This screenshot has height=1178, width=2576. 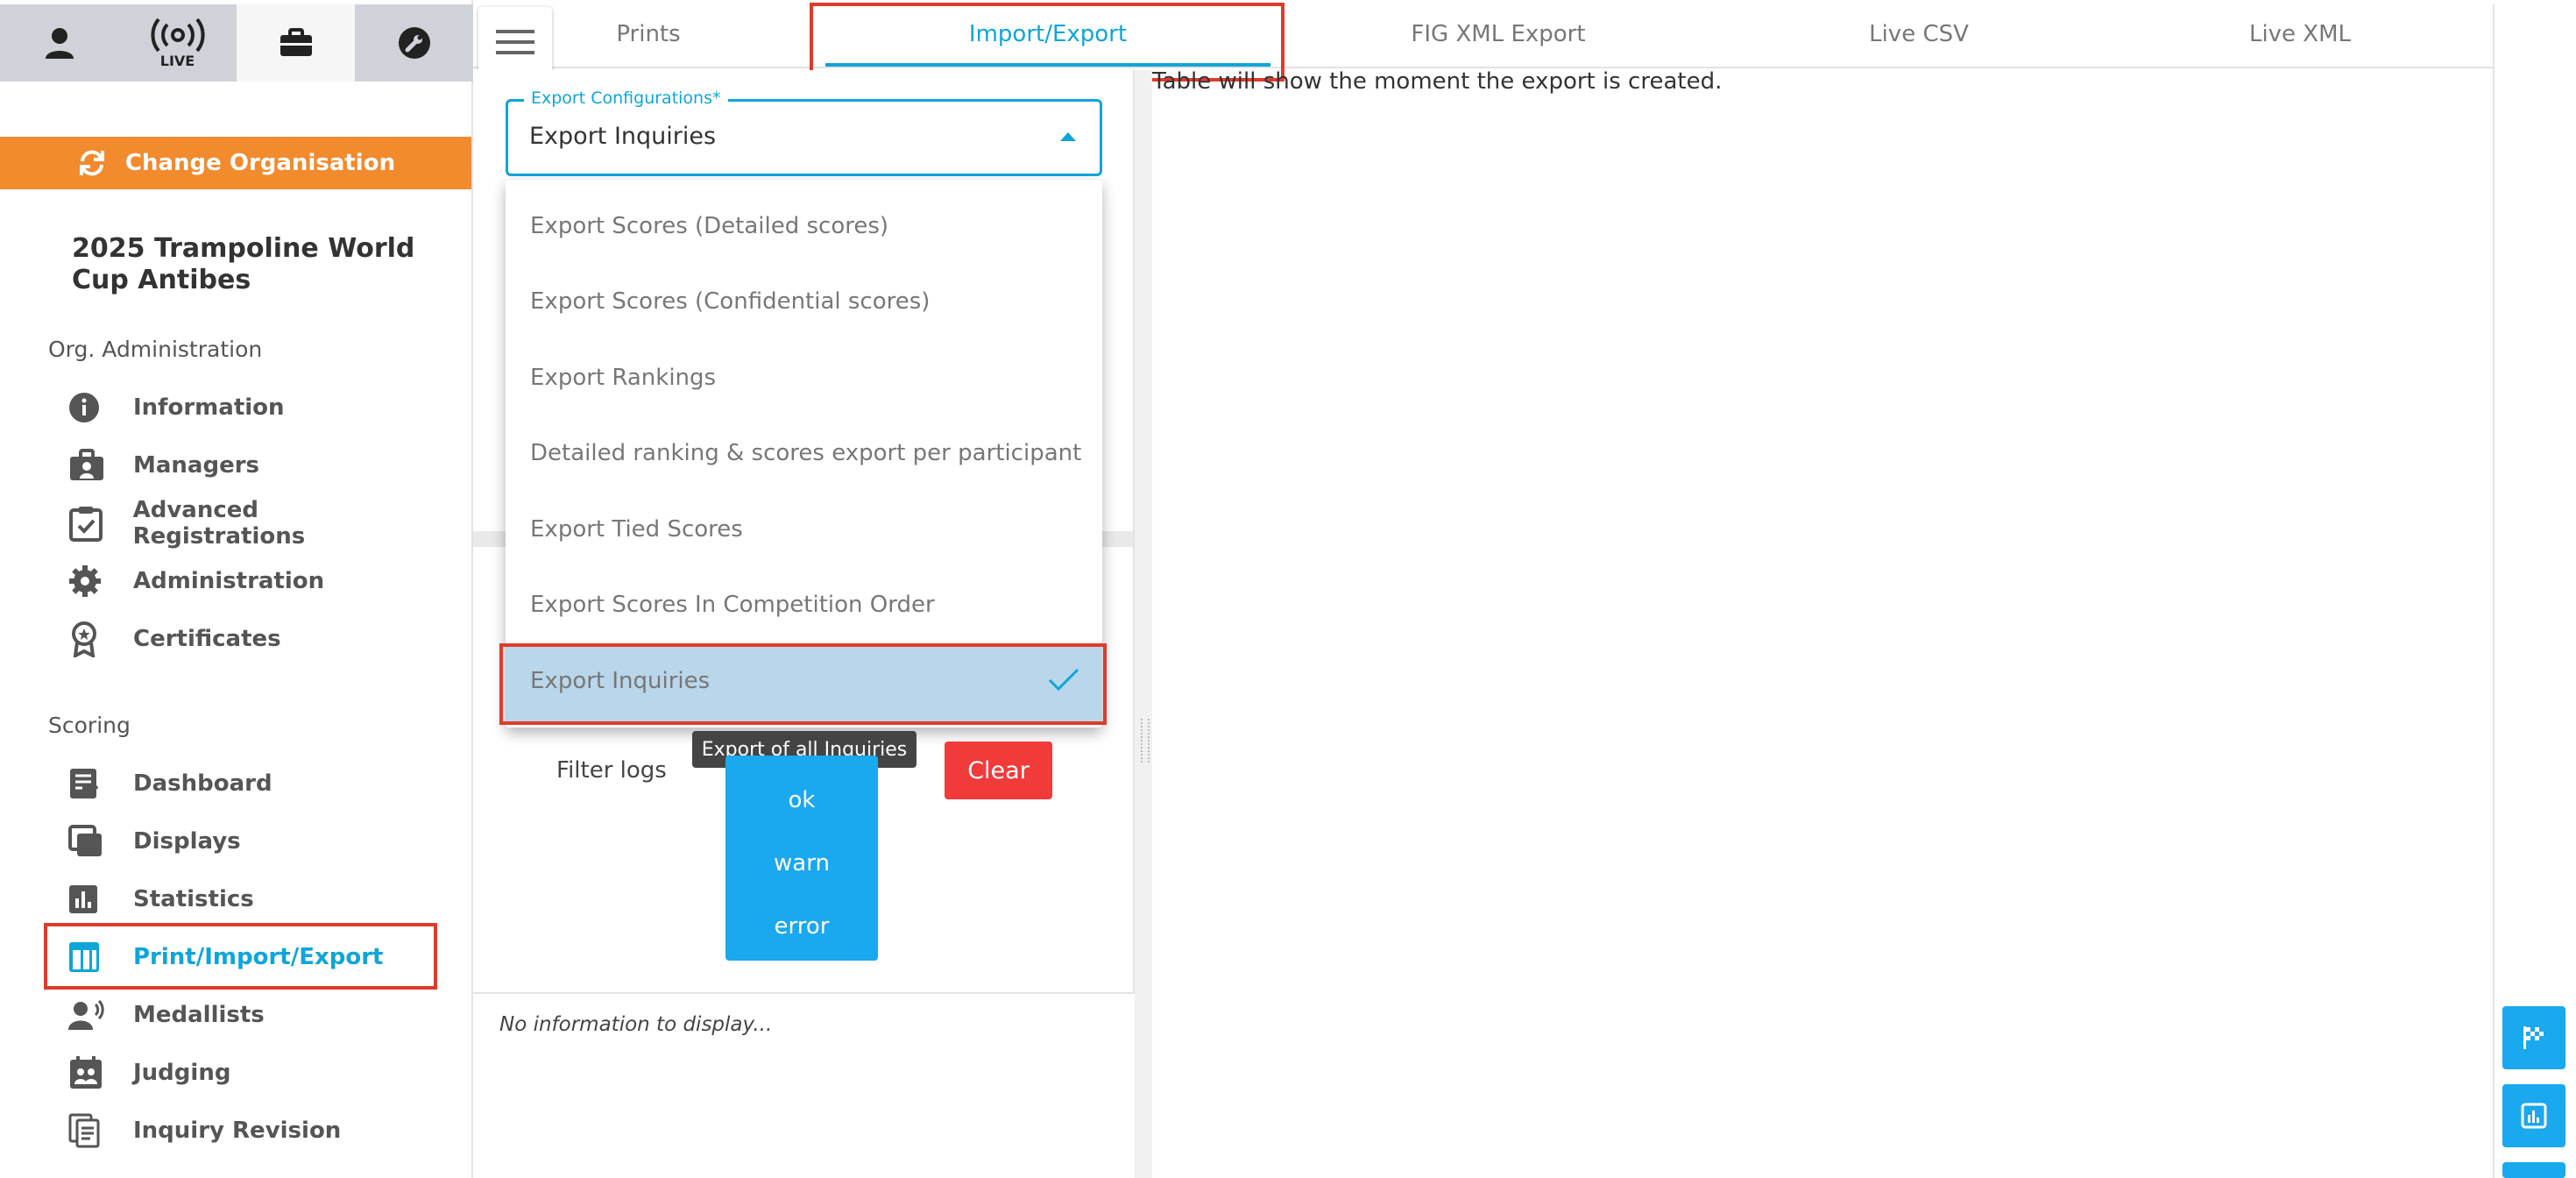 I want to click on tab-prints: Prints, so click(x=648, y=34).